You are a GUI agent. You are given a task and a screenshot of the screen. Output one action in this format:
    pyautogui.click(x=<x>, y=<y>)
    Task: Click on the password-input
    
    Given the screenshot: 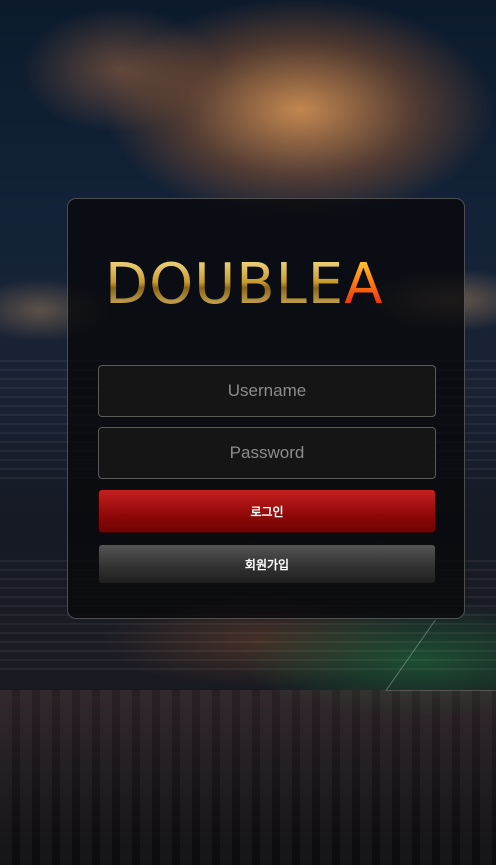 What is the action you would take?
    pyautogui.click(x=267, y=453)
    